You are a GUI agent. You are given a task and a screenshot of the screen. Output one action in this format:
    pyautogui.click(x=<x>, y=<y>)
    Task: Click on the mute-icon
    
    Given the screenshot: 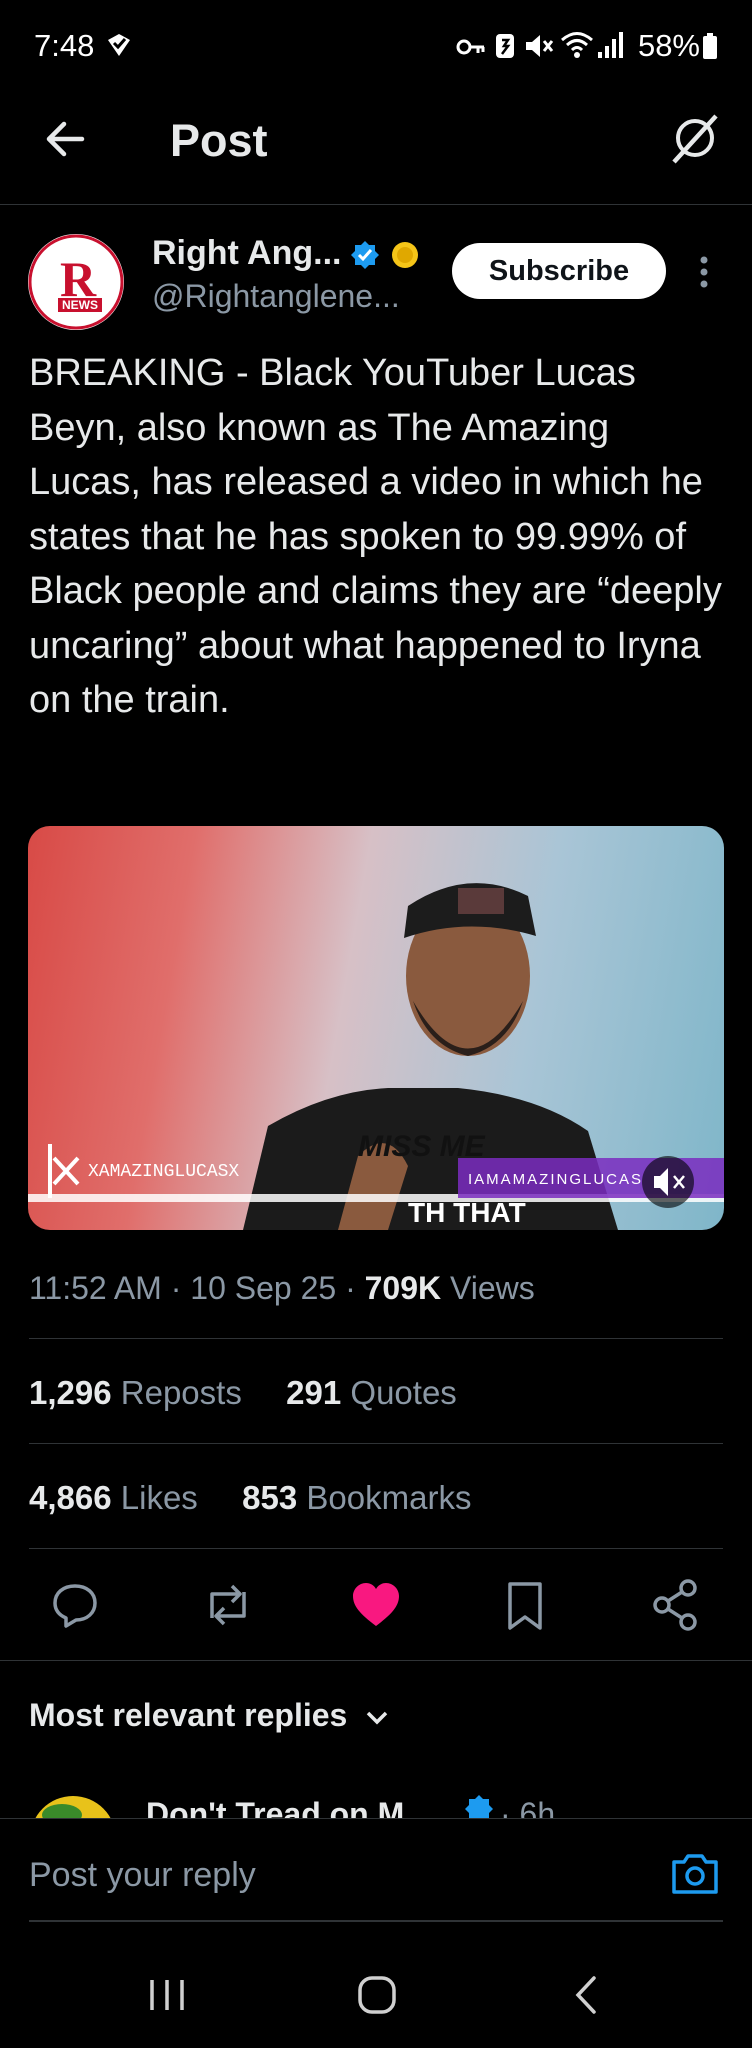 What is the action you would take?
    pyautogui.click(x=540, y=46)
    